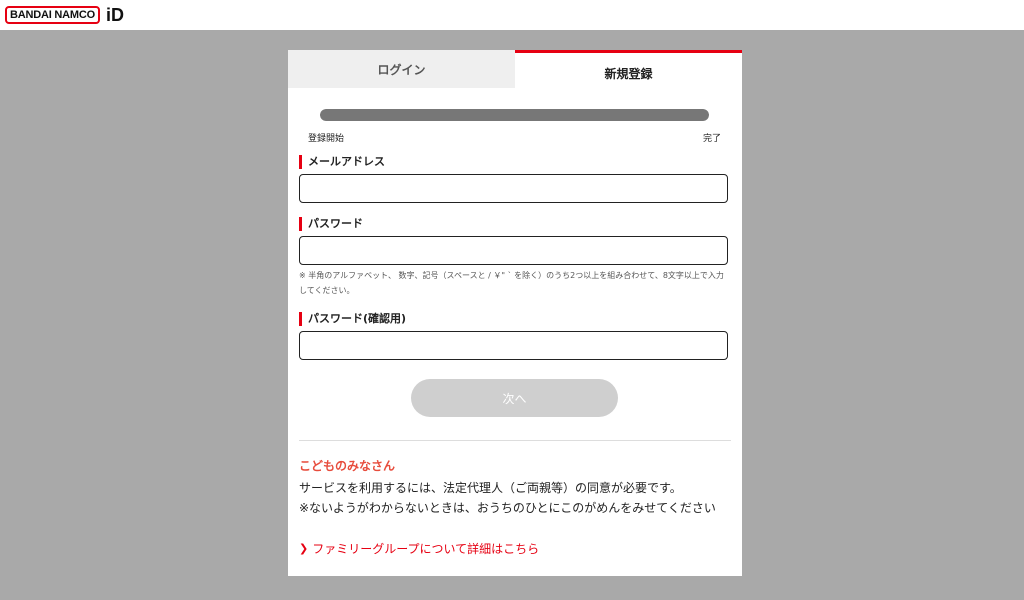  What do you see at coordinates (513, 250) in the screenshot?
I see `password-field` at bounding box center [513, 250].